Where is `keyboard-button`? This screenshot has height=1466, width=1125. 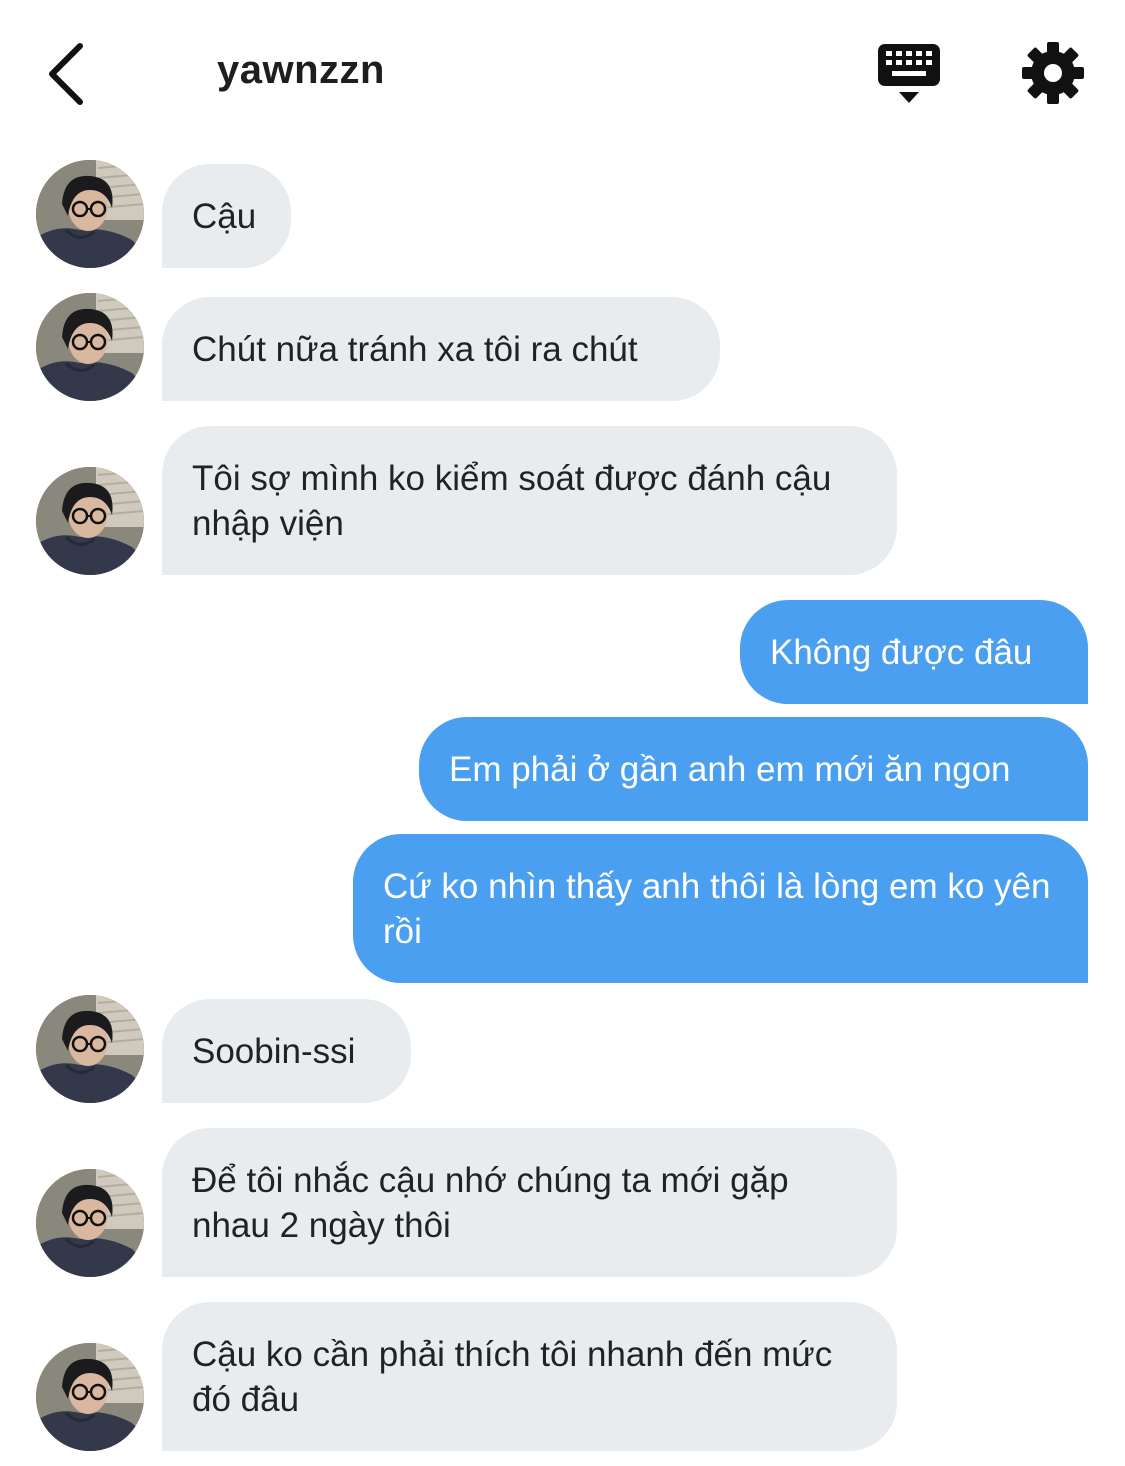 keyboard-button is located at coordinates (909, 74).